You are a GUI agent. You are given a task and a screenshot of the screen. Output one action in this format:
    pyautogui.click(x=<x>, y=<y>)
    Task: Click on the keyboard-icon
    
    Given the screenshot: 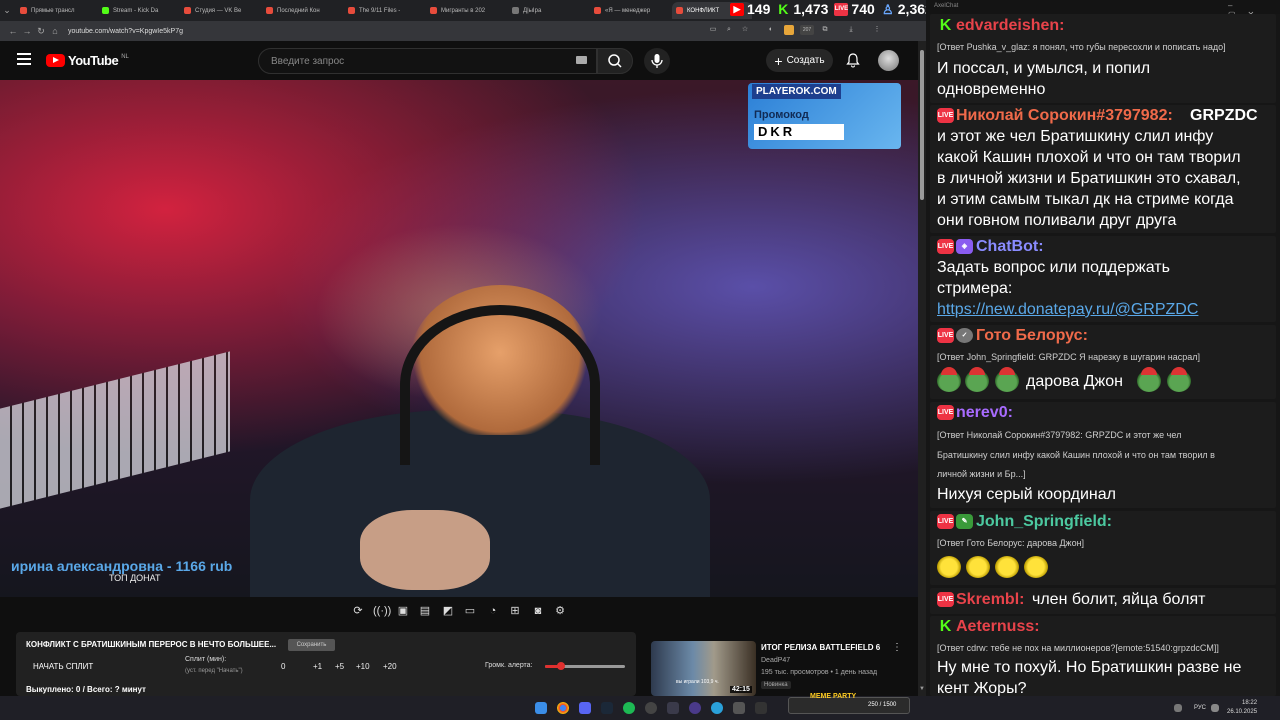 What is the action you would take?
    pyautogui.click(x=581, y=60)
    